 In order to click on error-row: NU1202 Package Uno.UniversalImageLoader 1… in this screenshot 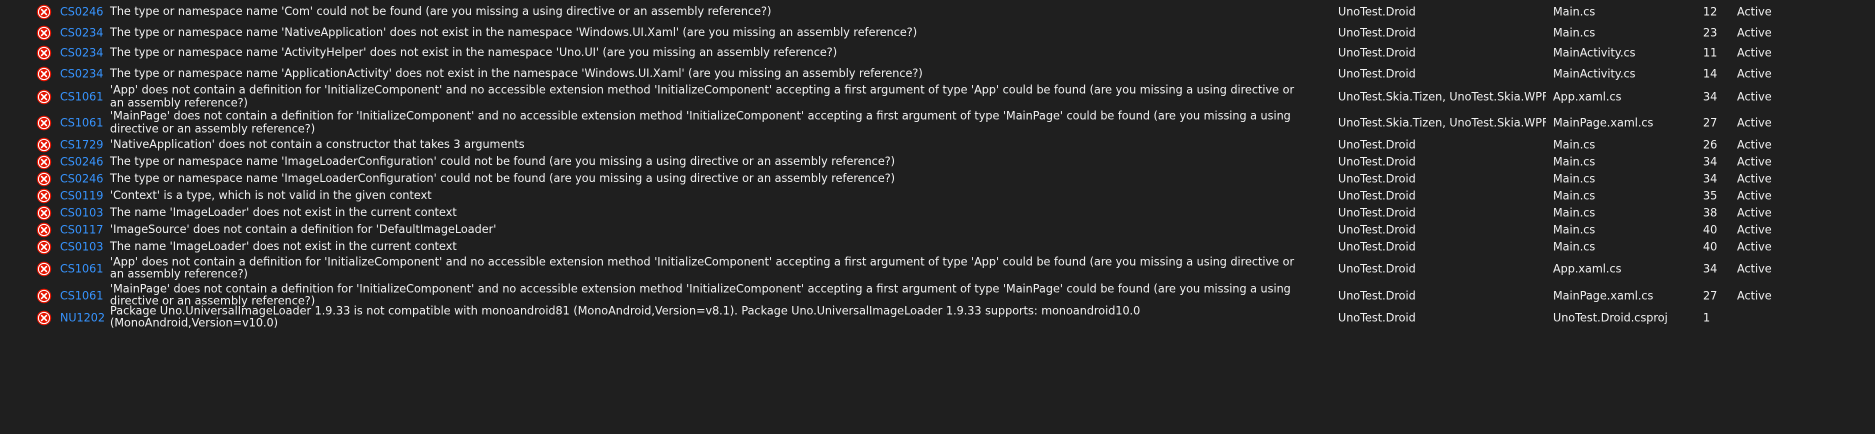, I will do `click(937, 316)`.